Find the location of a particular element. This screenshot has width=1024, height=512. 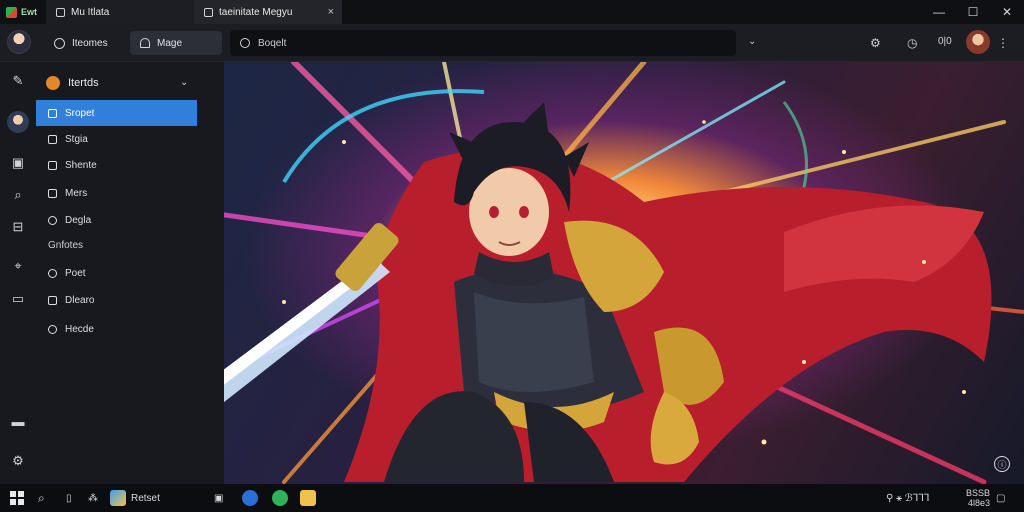

sidebar-item-stgia: Stgia is located at coordinates (116, 139).